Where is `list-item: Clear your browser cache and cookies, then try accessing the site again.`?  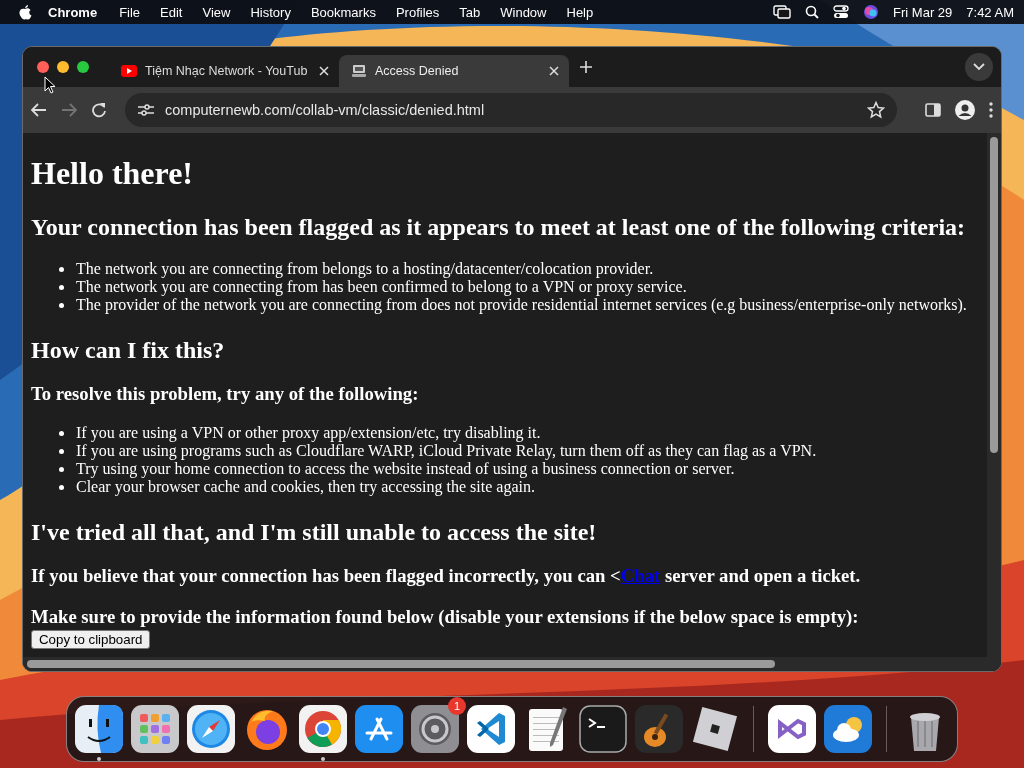
list-item: Clear your browser cache and cookies, then try accessing the site again. is located at coordinates (305, 487).